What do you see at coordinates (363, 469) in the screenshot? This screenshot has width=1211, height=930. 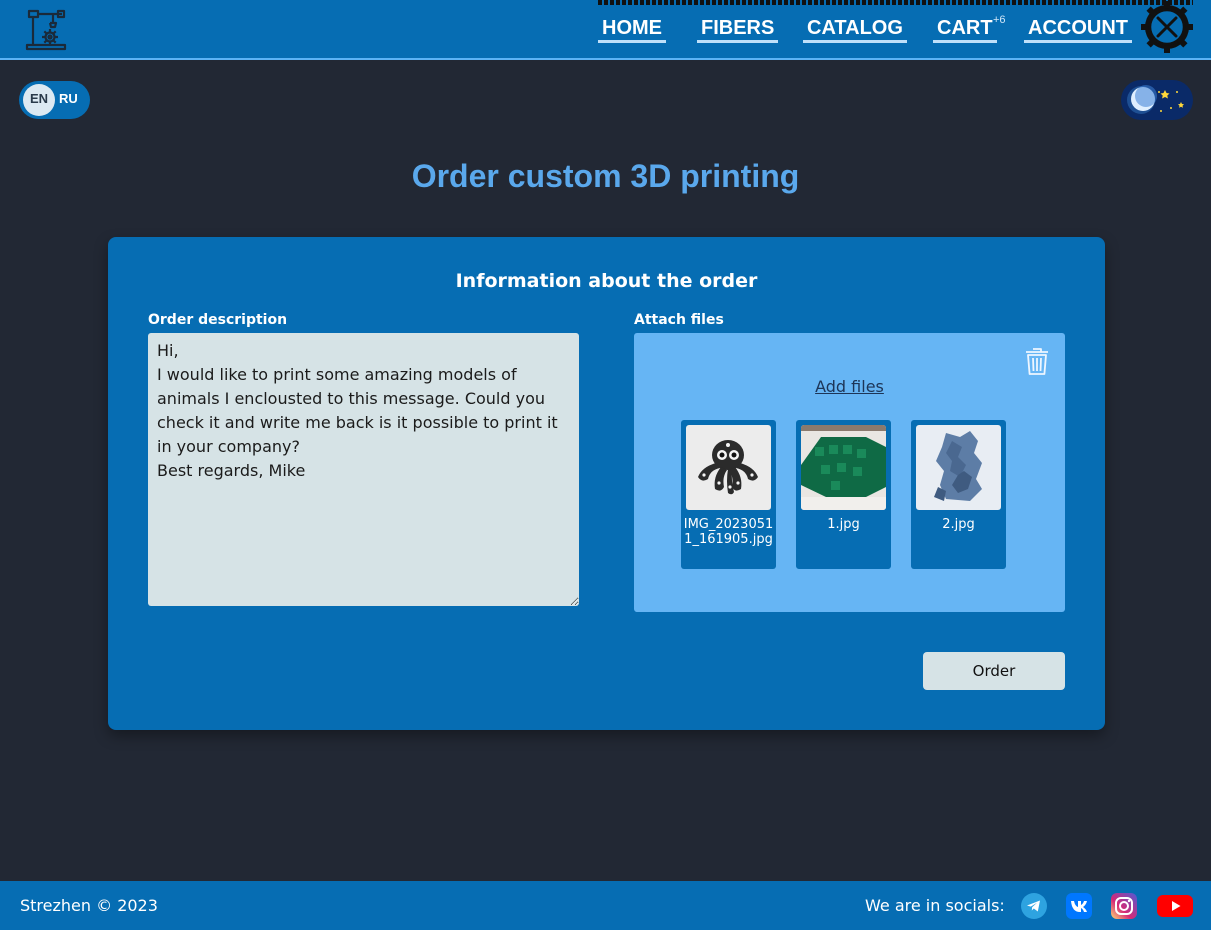 I see `order-description-textarea` at bounding box center [363, 469].